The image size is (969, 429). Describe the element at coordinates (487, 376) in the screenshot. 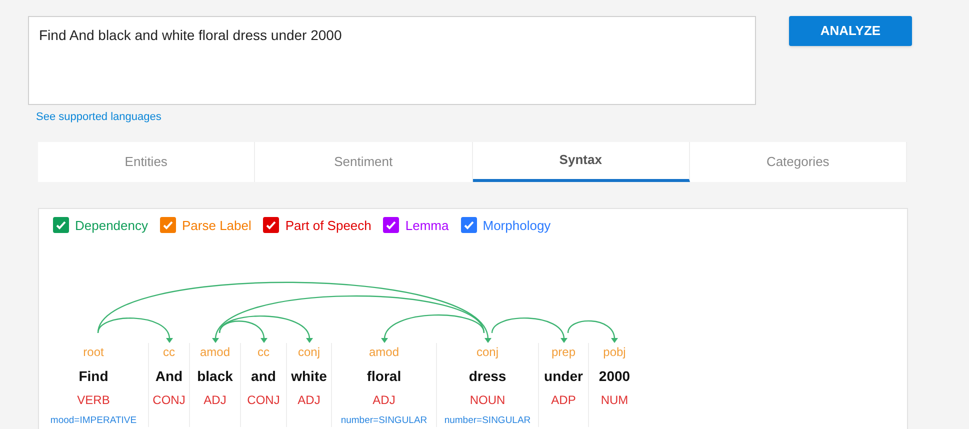

I see `token-word: dress` at that location.